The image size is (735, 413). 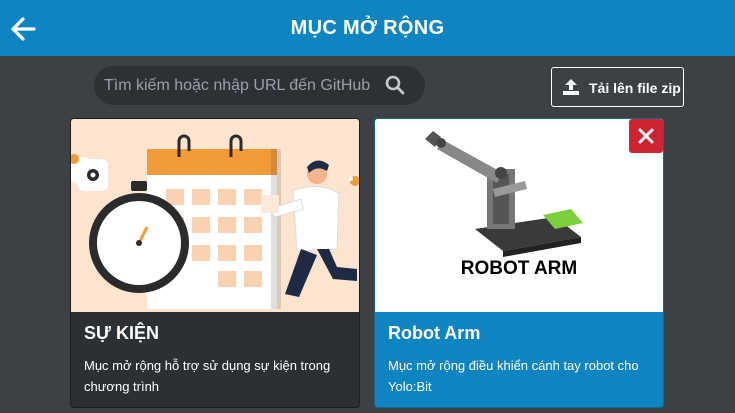 What do you see at coordinates (395, 85) in the screenshot?
I see `search-icon` at bounding box center [395, 85].